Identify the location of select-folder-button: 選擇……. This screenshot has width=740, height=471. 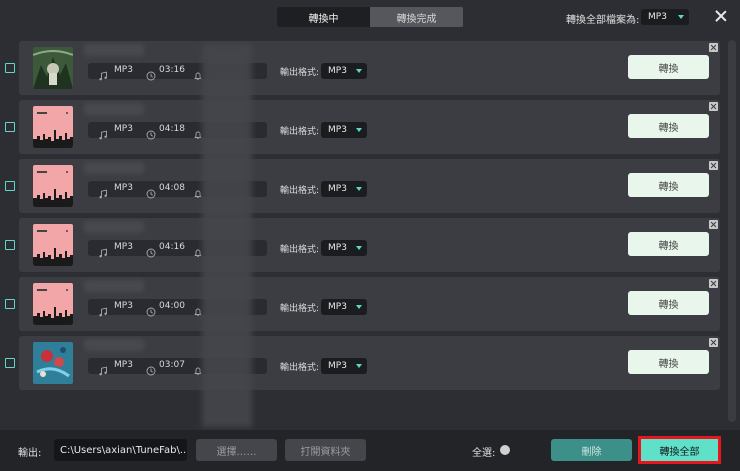
(236, 450).